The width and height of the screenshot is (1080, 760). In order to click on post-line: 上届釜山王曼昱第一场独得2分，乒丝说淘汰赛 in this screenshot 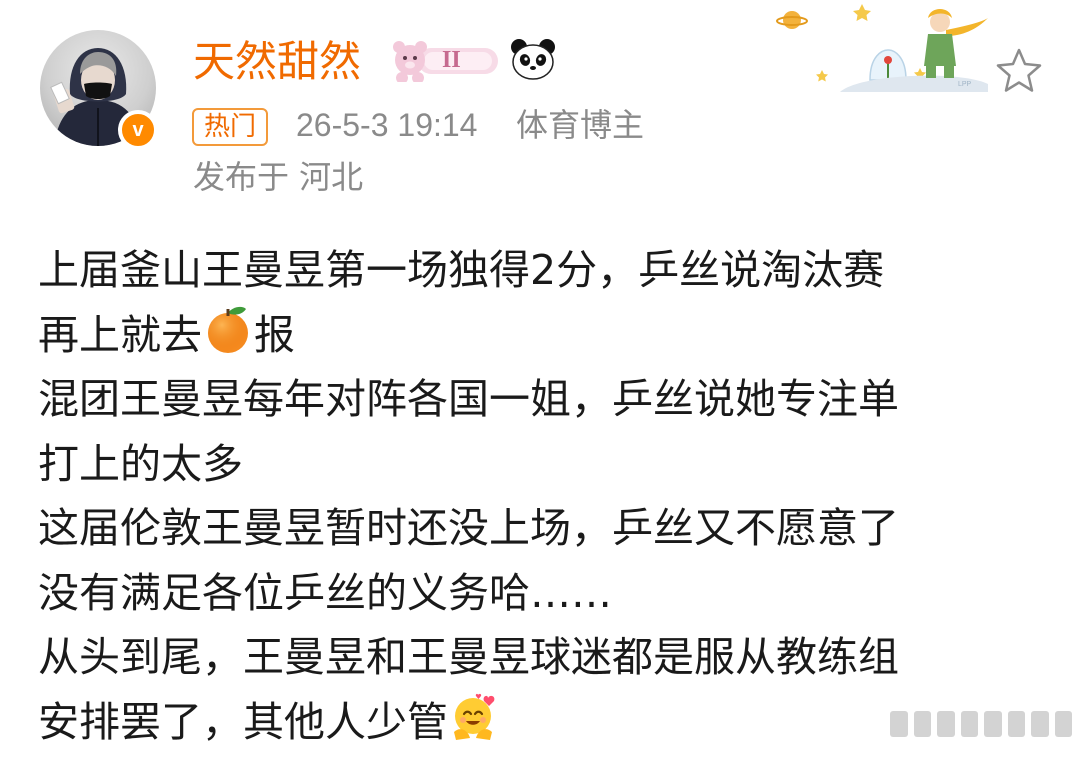, I will do `click(548, 270)`.